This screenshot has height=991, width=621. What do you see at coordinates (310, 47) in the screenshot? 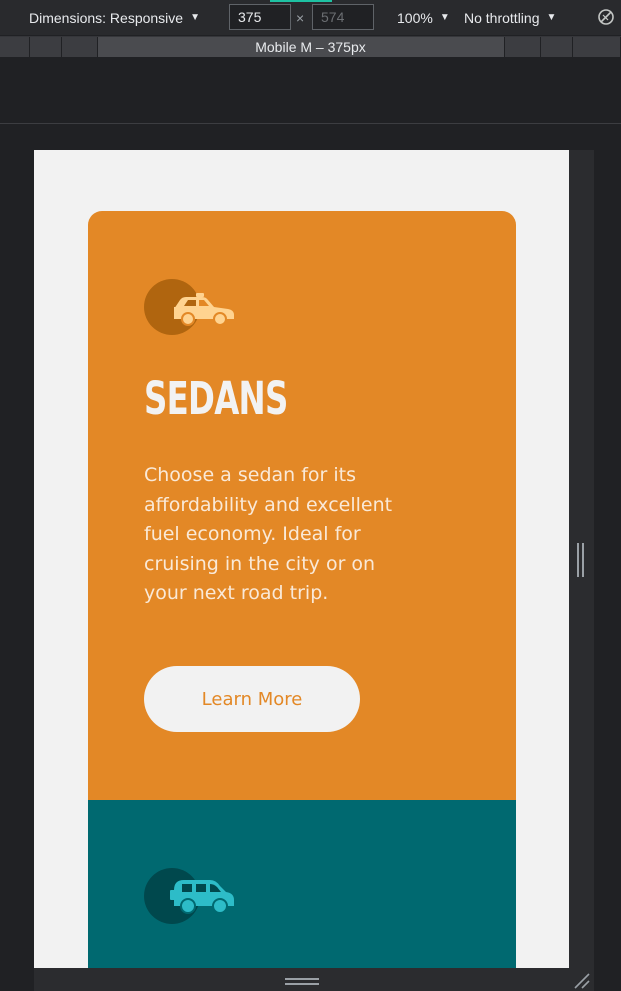
I see `device-label: Mobile M – 375px` at bounding box center [310, 47].